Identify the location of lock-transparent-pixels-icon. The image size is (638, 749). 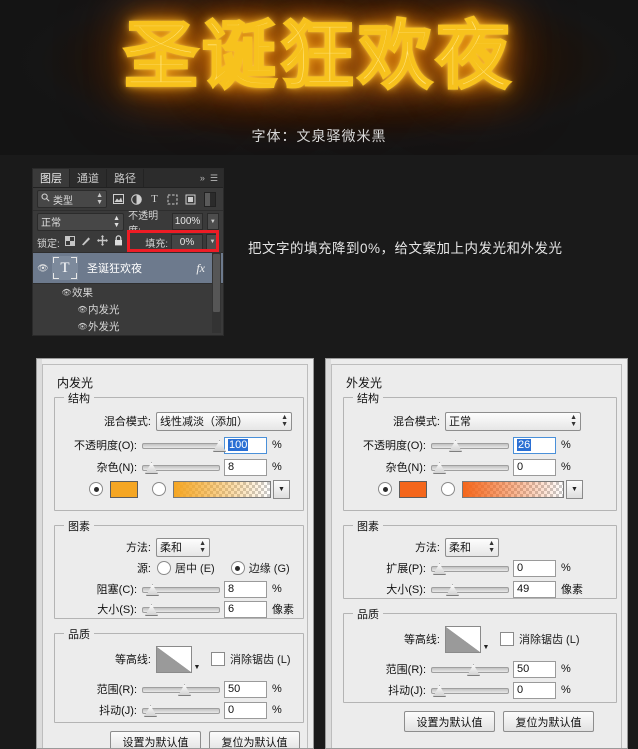
(69, 242).